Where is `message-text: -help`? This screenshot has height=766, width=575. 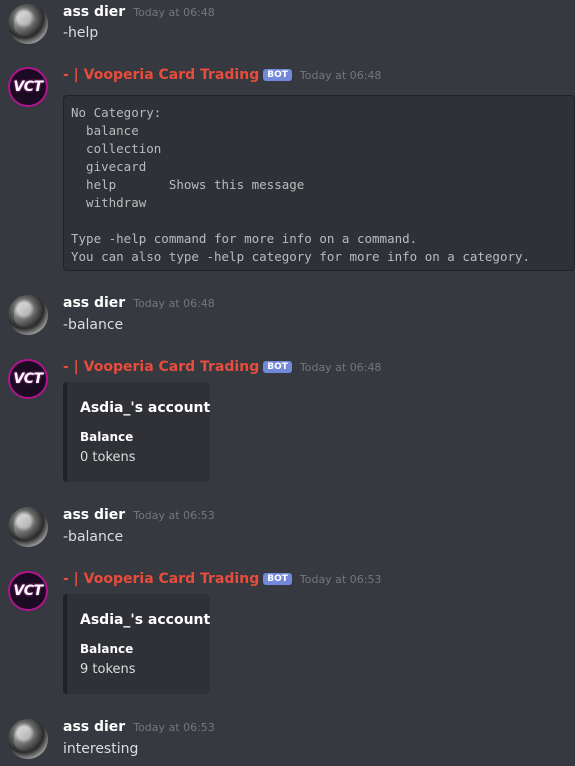
message-text: -help is located at coordinates (81, 33).